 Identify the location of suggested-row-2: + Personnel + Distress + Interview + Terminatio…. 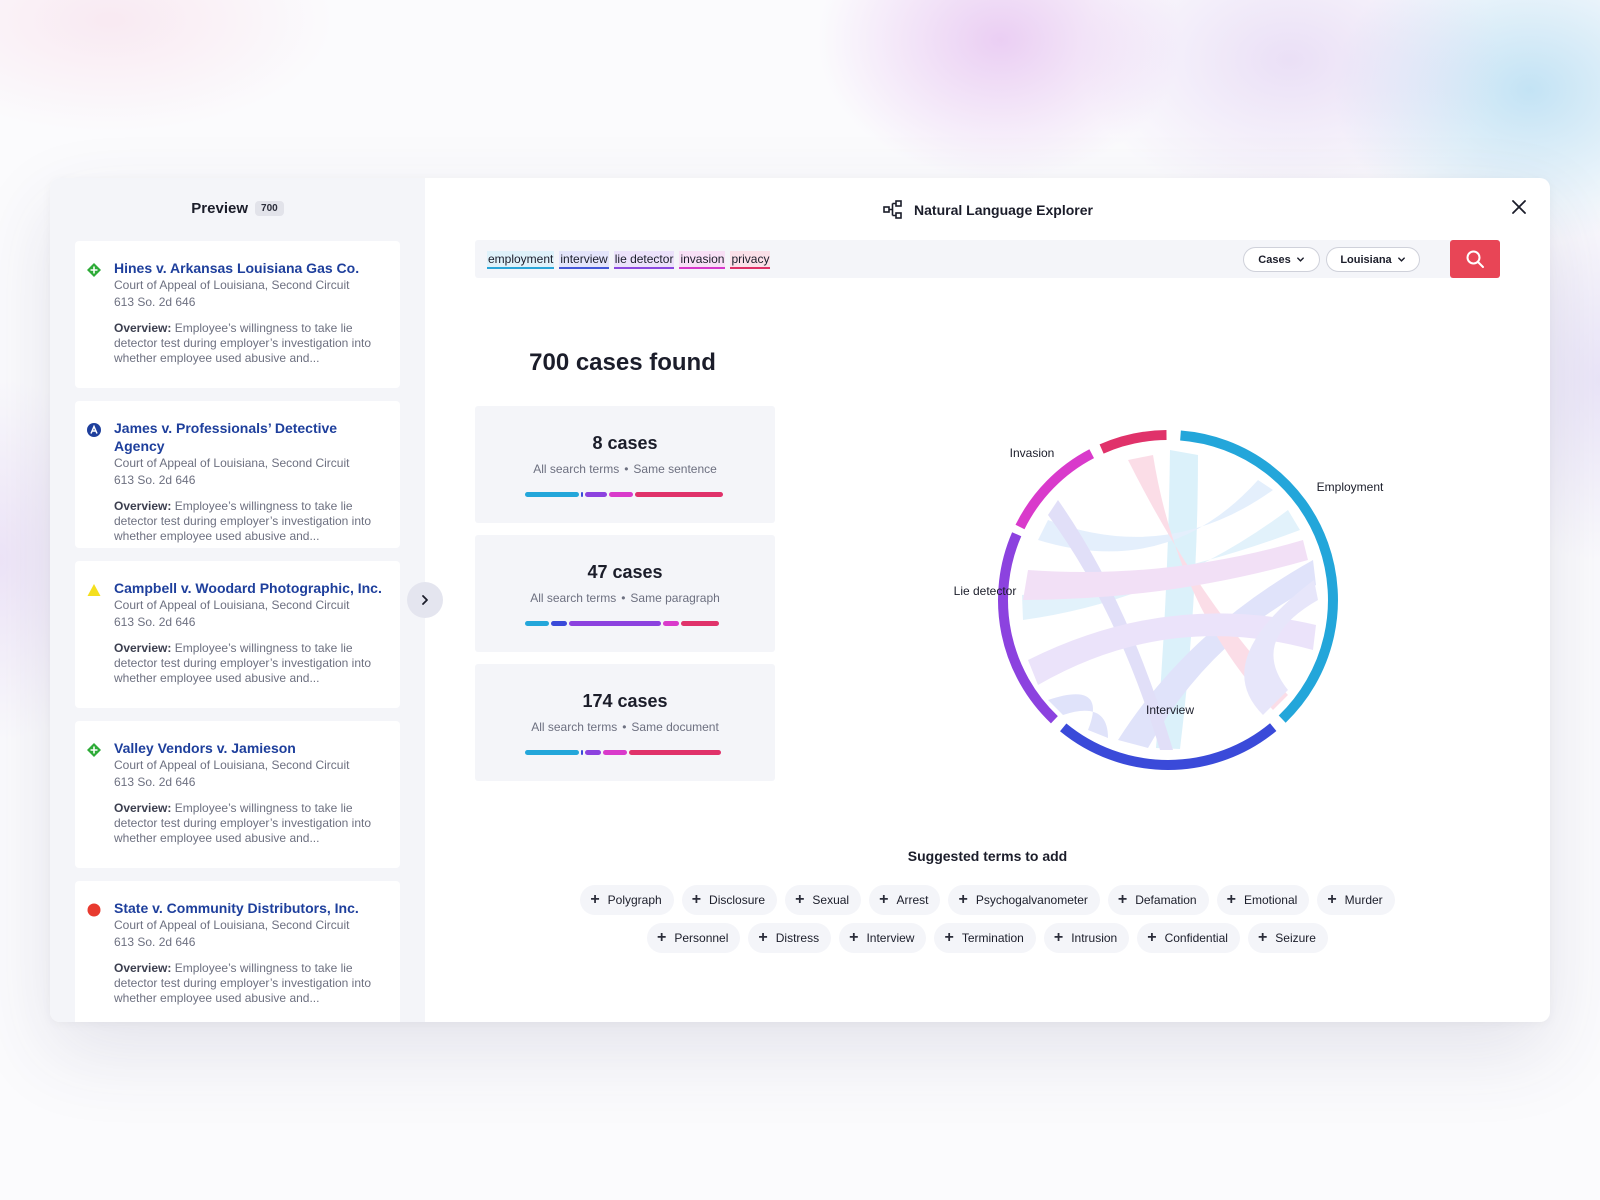
(987, 938).